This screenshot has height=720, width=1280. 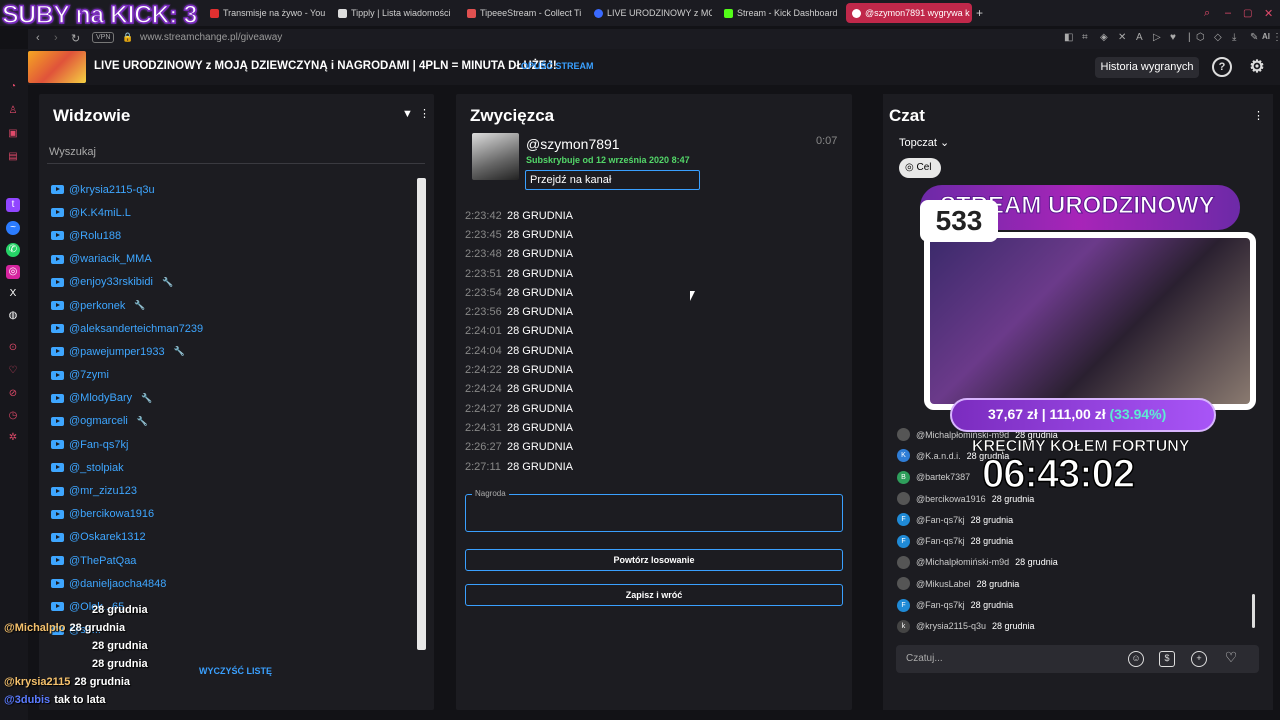 What do you see at coordinates (232, 235) in the screenshot?
I see `viewer-item: @Rolu188` at bounding box center [232, 235].